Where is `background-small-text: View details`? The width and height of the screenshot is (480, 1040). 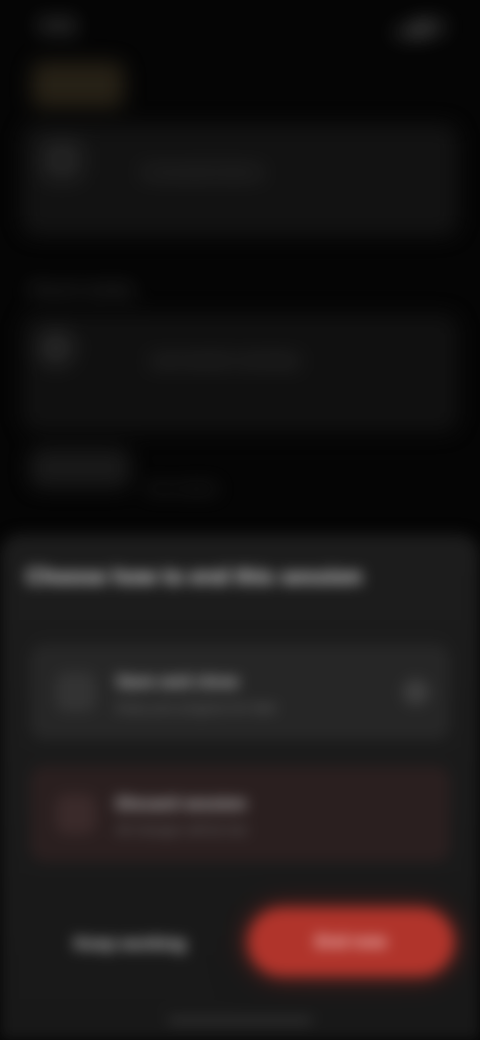 background-small-text: View details is located at coordinates (181, 488).